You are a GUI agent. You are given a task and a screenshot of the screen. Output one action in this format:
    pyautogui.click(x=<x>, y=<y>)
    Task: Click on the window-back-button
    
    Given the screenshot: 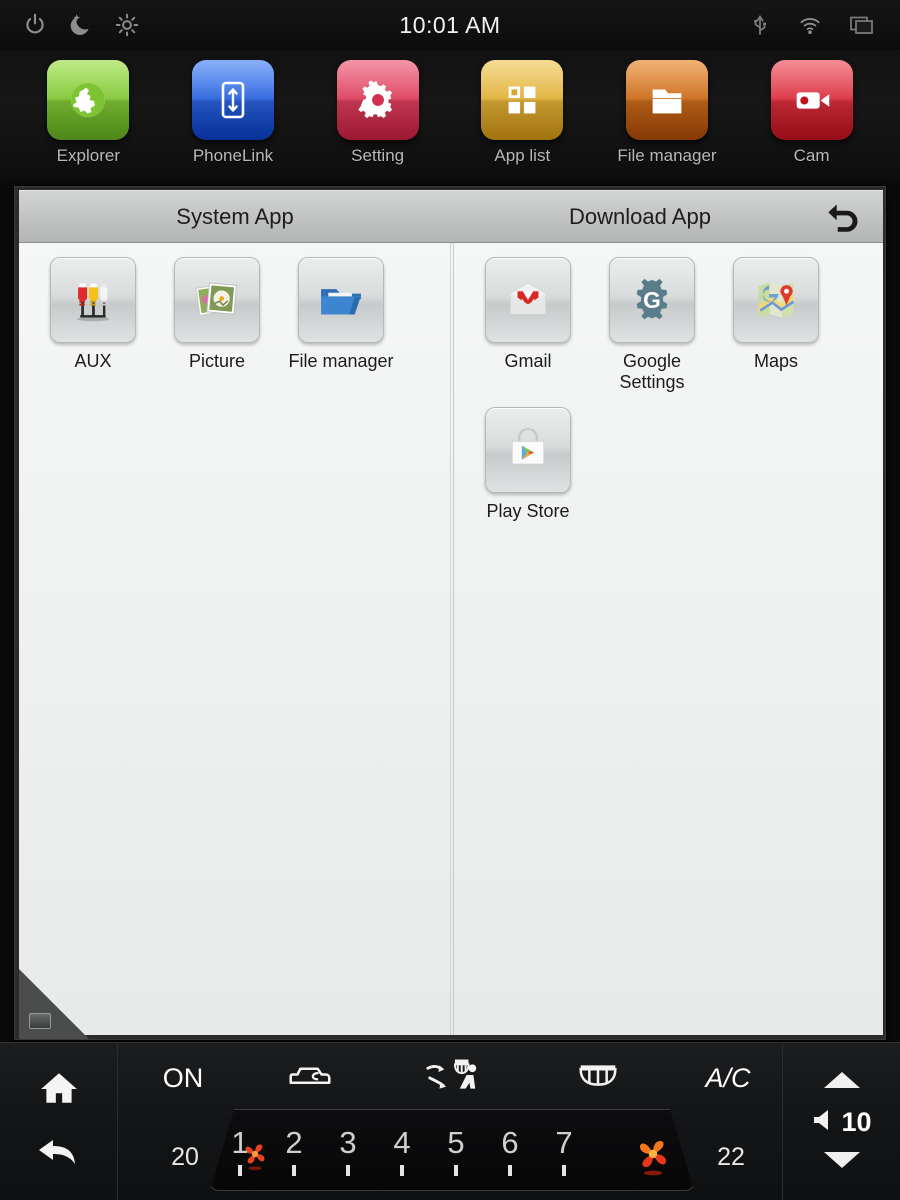 What is the action you would take?
    pyautogui.click(x=843, y=218)
    